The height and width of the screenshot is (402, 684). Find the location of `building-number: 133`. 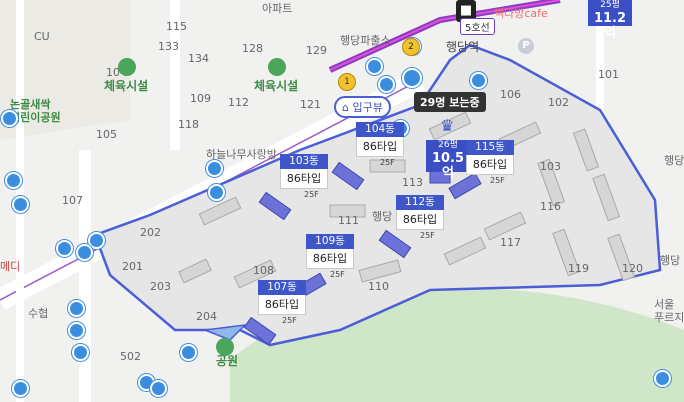

building-number: 133 is located at coordinates (168, 46).